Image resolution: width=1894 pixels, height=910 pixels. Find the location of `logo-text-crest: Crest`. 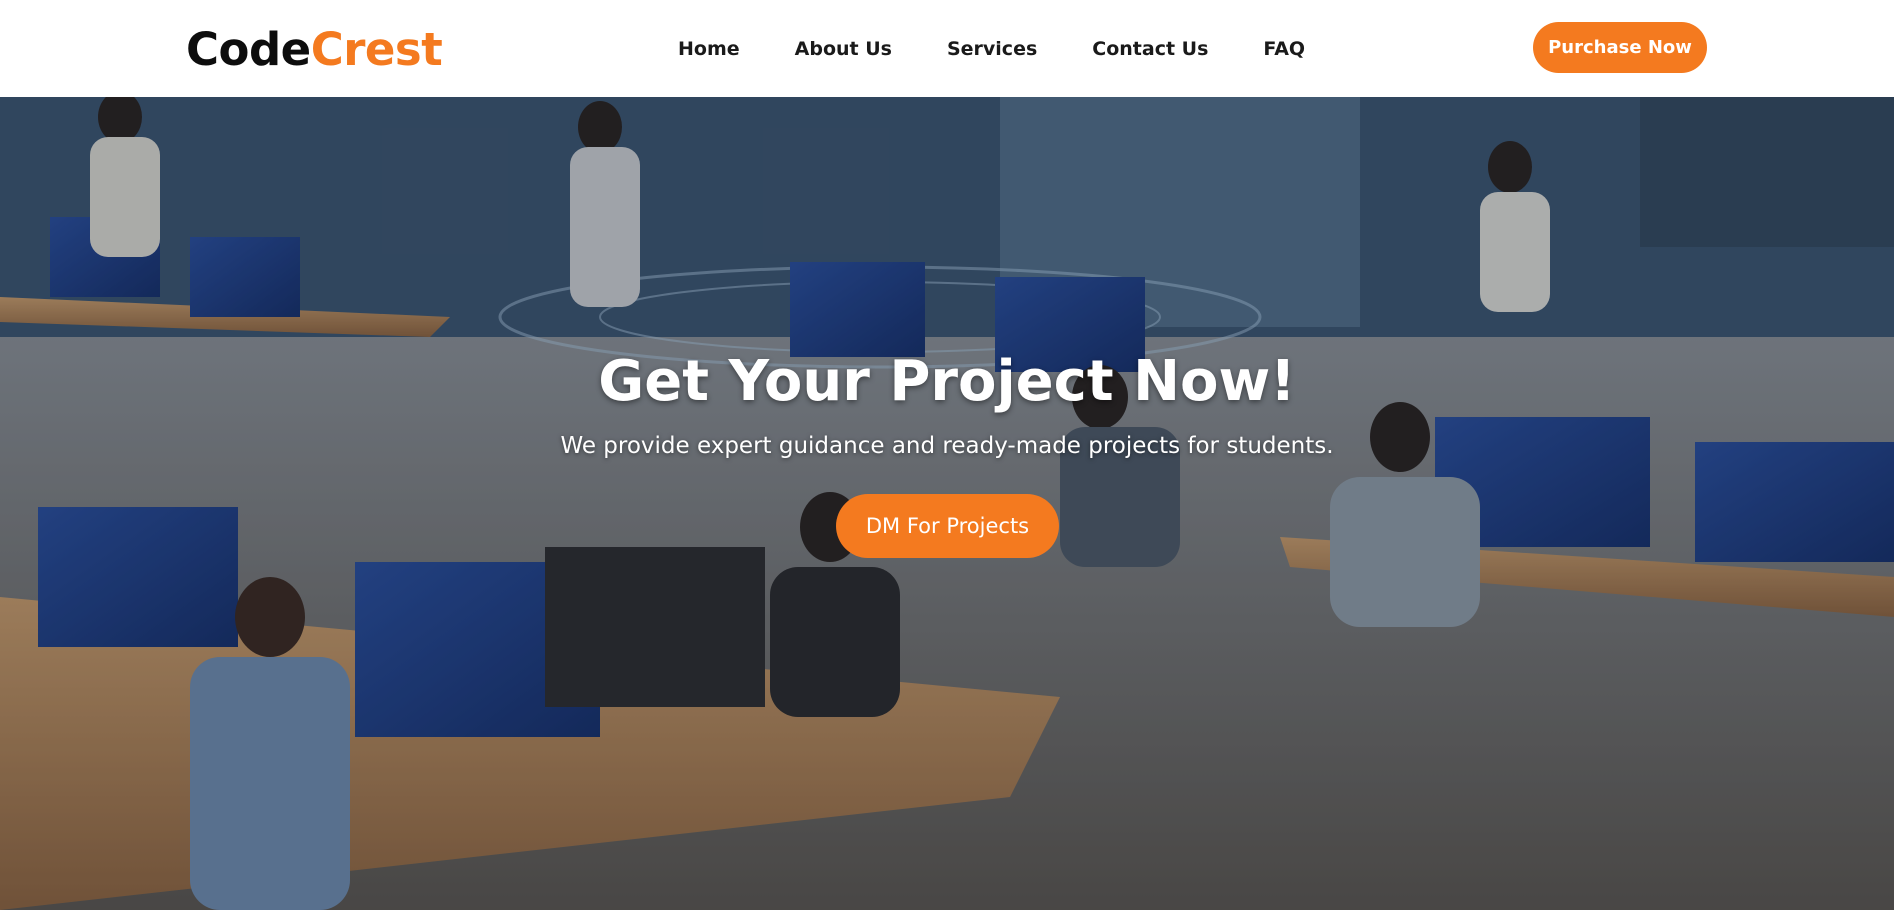

logo-text-crest: Crest is located at coordinates (376, 49).